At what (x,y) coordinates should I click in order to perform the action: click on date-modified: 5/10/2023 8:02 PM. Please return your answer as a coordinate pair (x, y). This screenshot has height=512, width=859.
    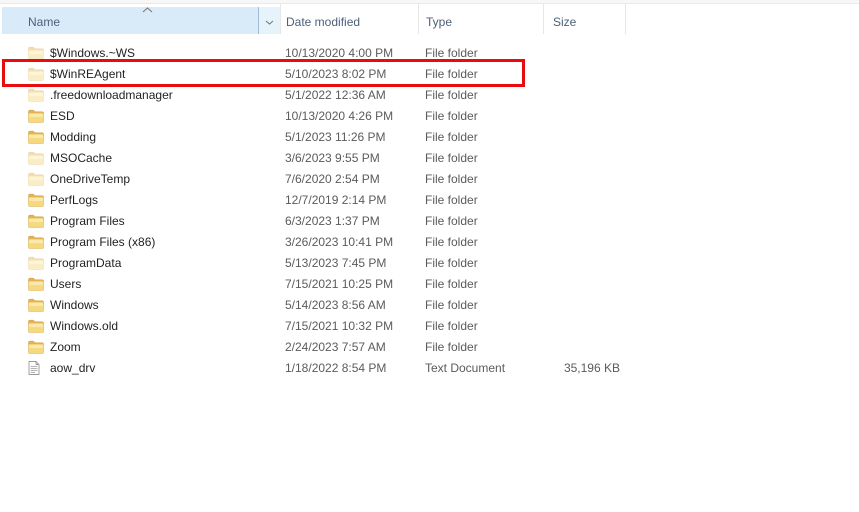
    Looking at the image, I should click on (336, 73).